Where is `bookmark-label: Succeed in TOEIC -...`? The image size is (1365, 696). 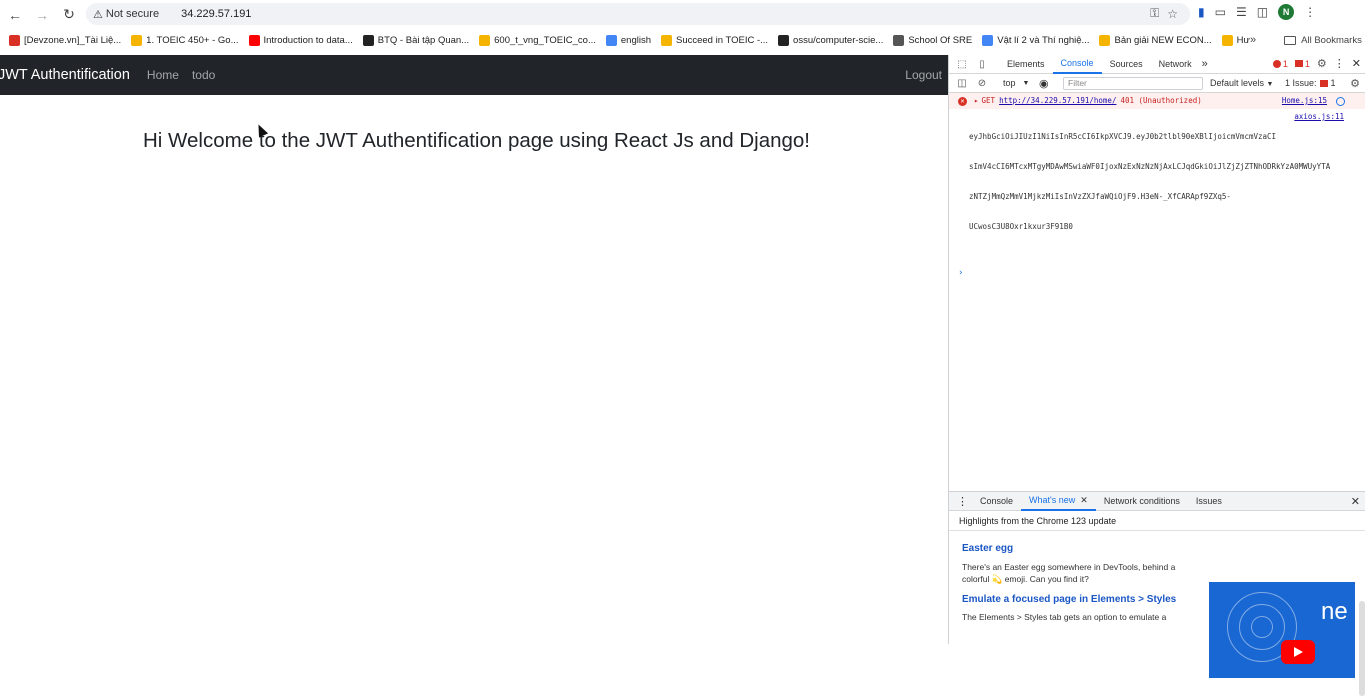
bookmark-label: Succeed in TOEIC -... is located at coordinates (722, 40).